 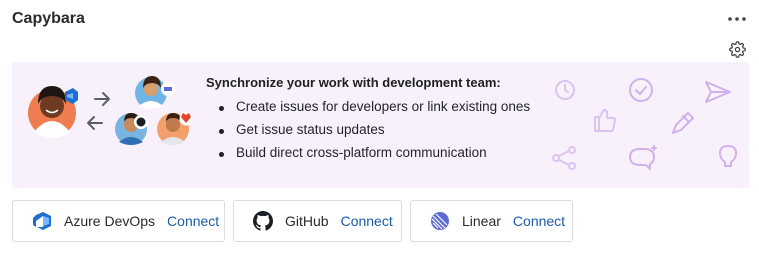 What do you see at coordinates (539, 221) in the screenshot?
I see `connect-linear-link: Connect` at bounding box center [539, 221].